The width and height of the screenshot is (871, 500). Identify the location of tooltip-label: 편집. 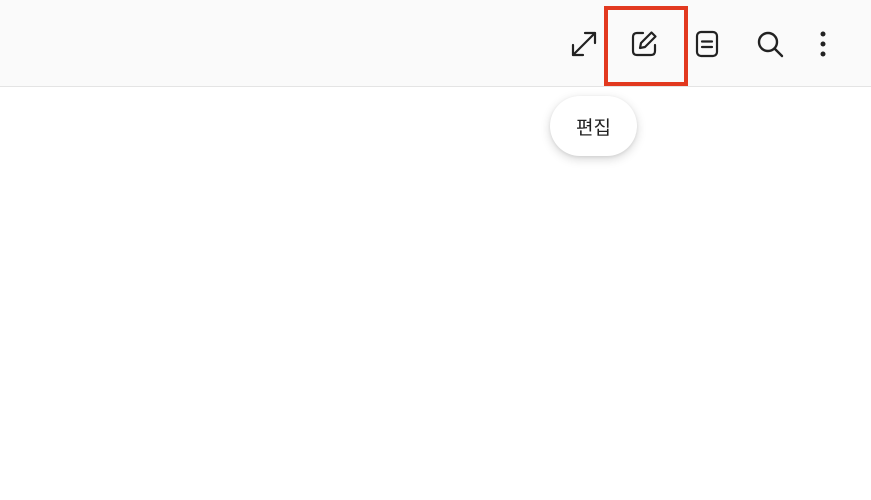
(593, 127).